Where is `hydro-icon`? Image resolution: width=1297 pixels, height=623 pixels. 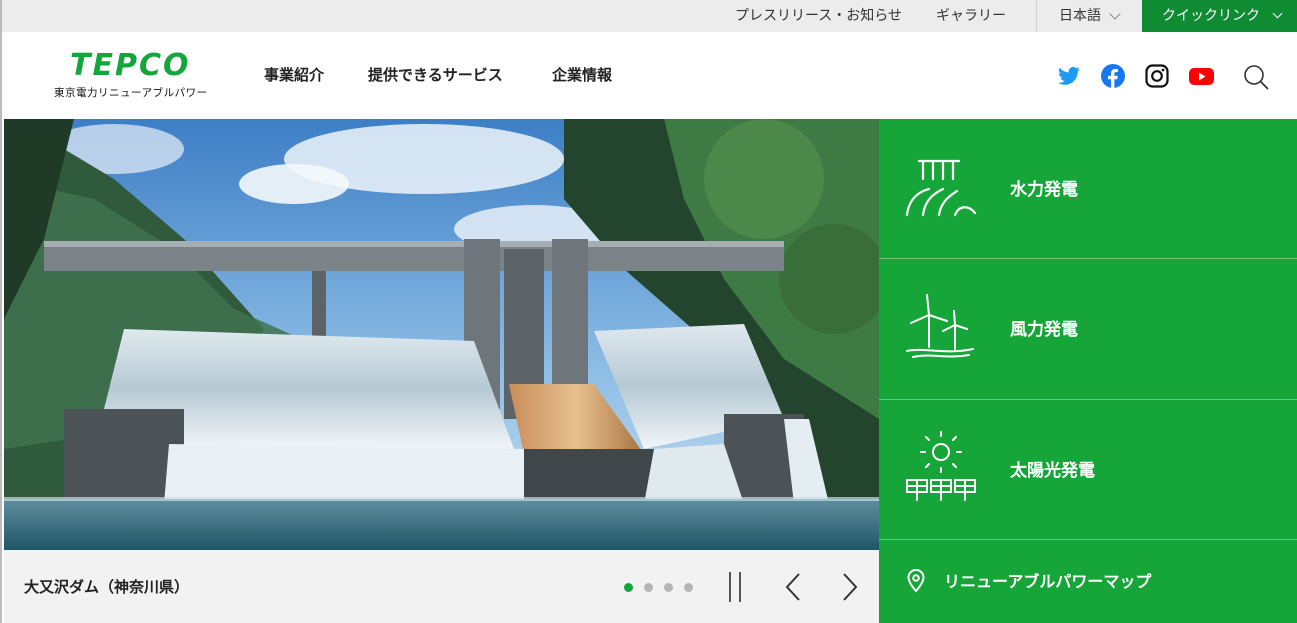
hydro-icon is located at coordinates (941, 188).